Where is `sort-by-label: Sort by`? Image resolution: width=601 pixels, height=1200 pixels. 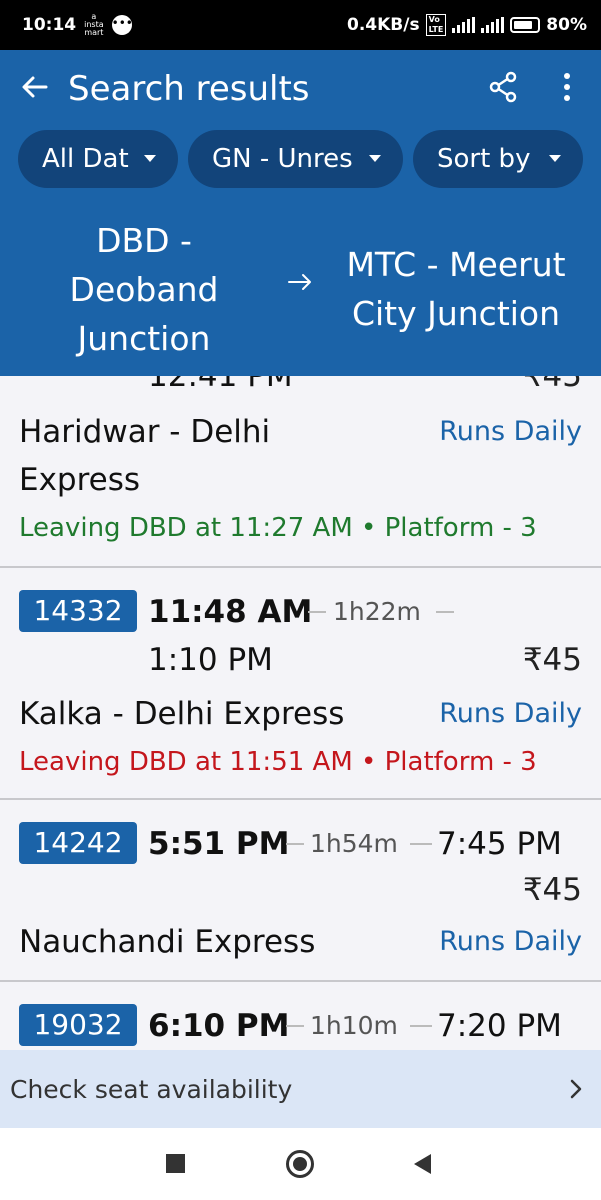
sort-by-label: Sort by is located at coordinates (484, 159).